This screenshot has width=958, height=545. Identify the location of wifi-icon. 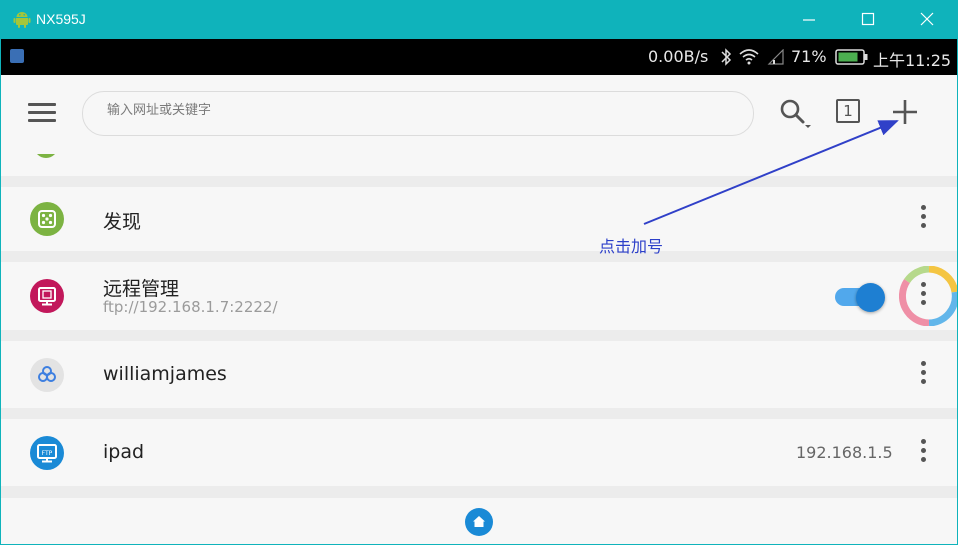
(749, 57).